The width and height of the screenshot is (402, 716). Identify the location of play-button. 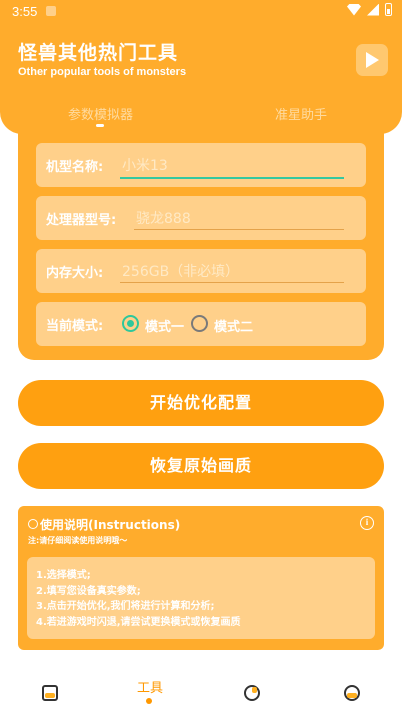
(372, 60).